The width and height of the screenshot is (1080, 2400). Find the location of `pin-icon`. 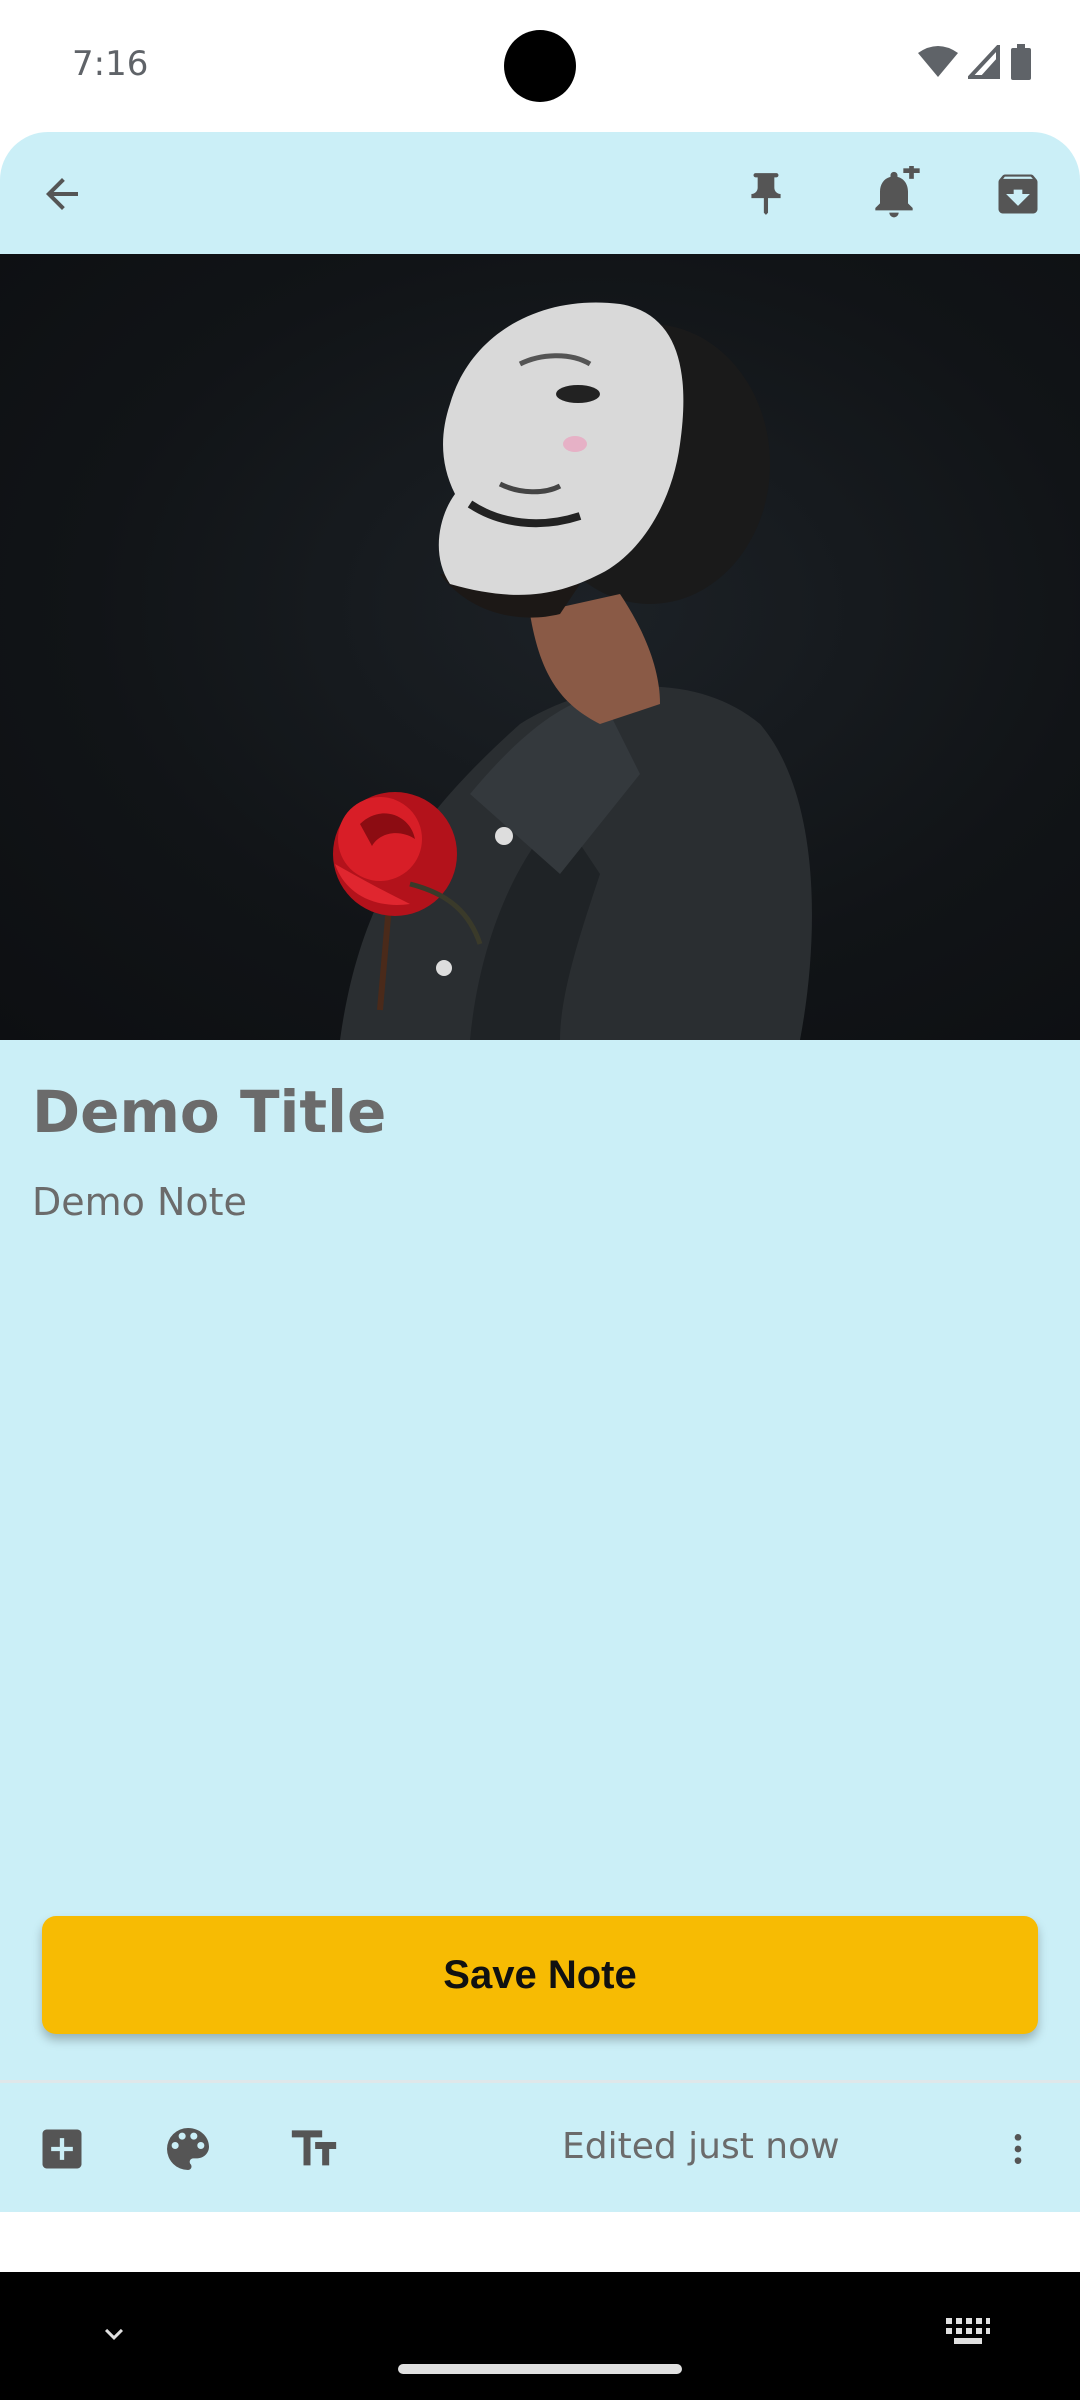

pin-icon is located at coordinates (766, 194).